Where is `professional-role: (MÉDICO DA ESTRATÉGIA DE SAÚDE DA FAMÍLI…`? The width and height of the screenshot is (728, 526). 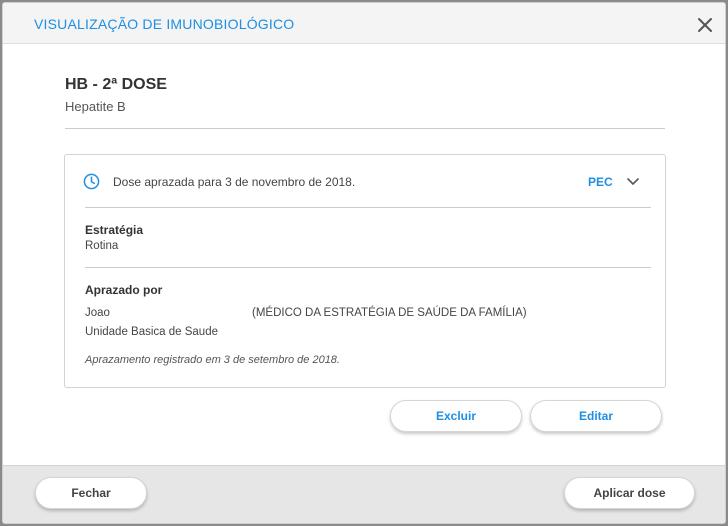
professional-role: (MÉDICO DA ESTRATÉGIA DE SAÚDE DA FAMÍLI… is located at coordinates (389, 313).